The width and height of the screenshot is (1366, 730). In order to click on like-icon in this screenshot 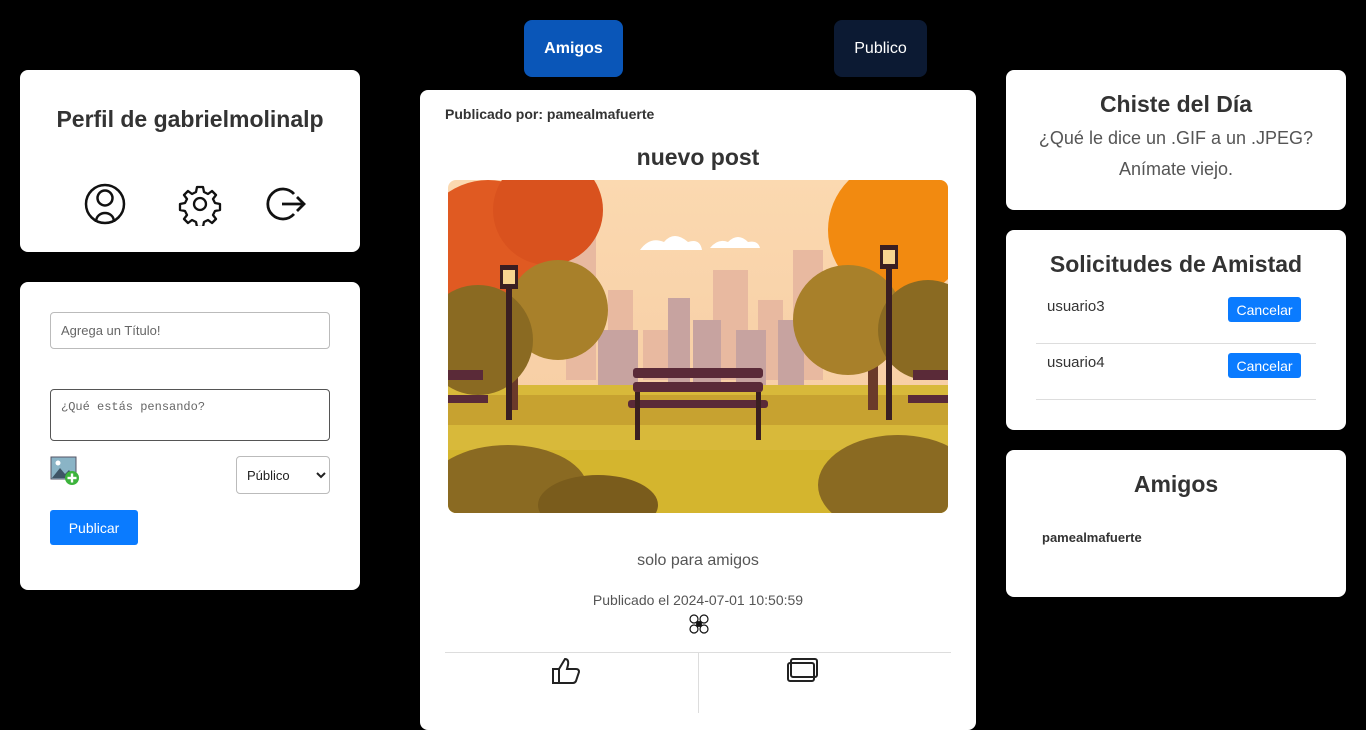, I will do `click(566, 670)`.